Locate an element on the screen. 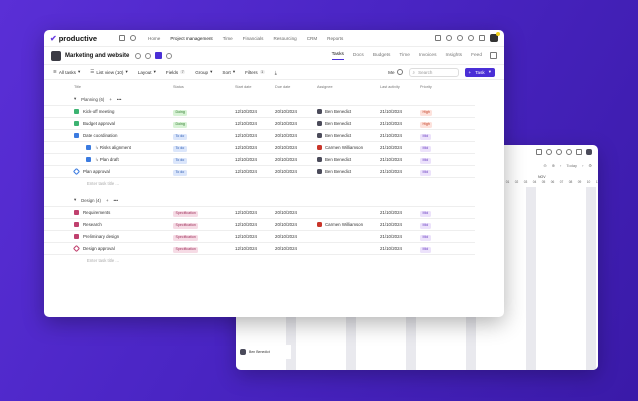 The width and height of the screenshot is (638, 401). group-header: ▾ Planning (6) + ••• is located at coordinates (259, 99).